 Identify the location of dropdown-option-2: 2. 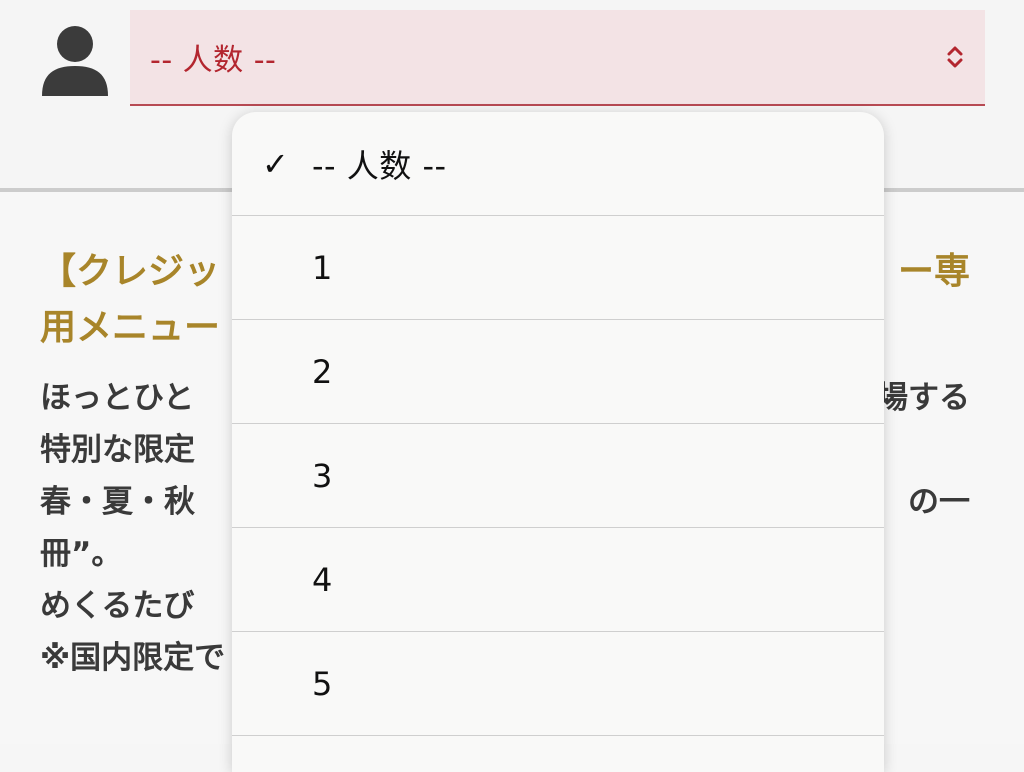
(558, 372).